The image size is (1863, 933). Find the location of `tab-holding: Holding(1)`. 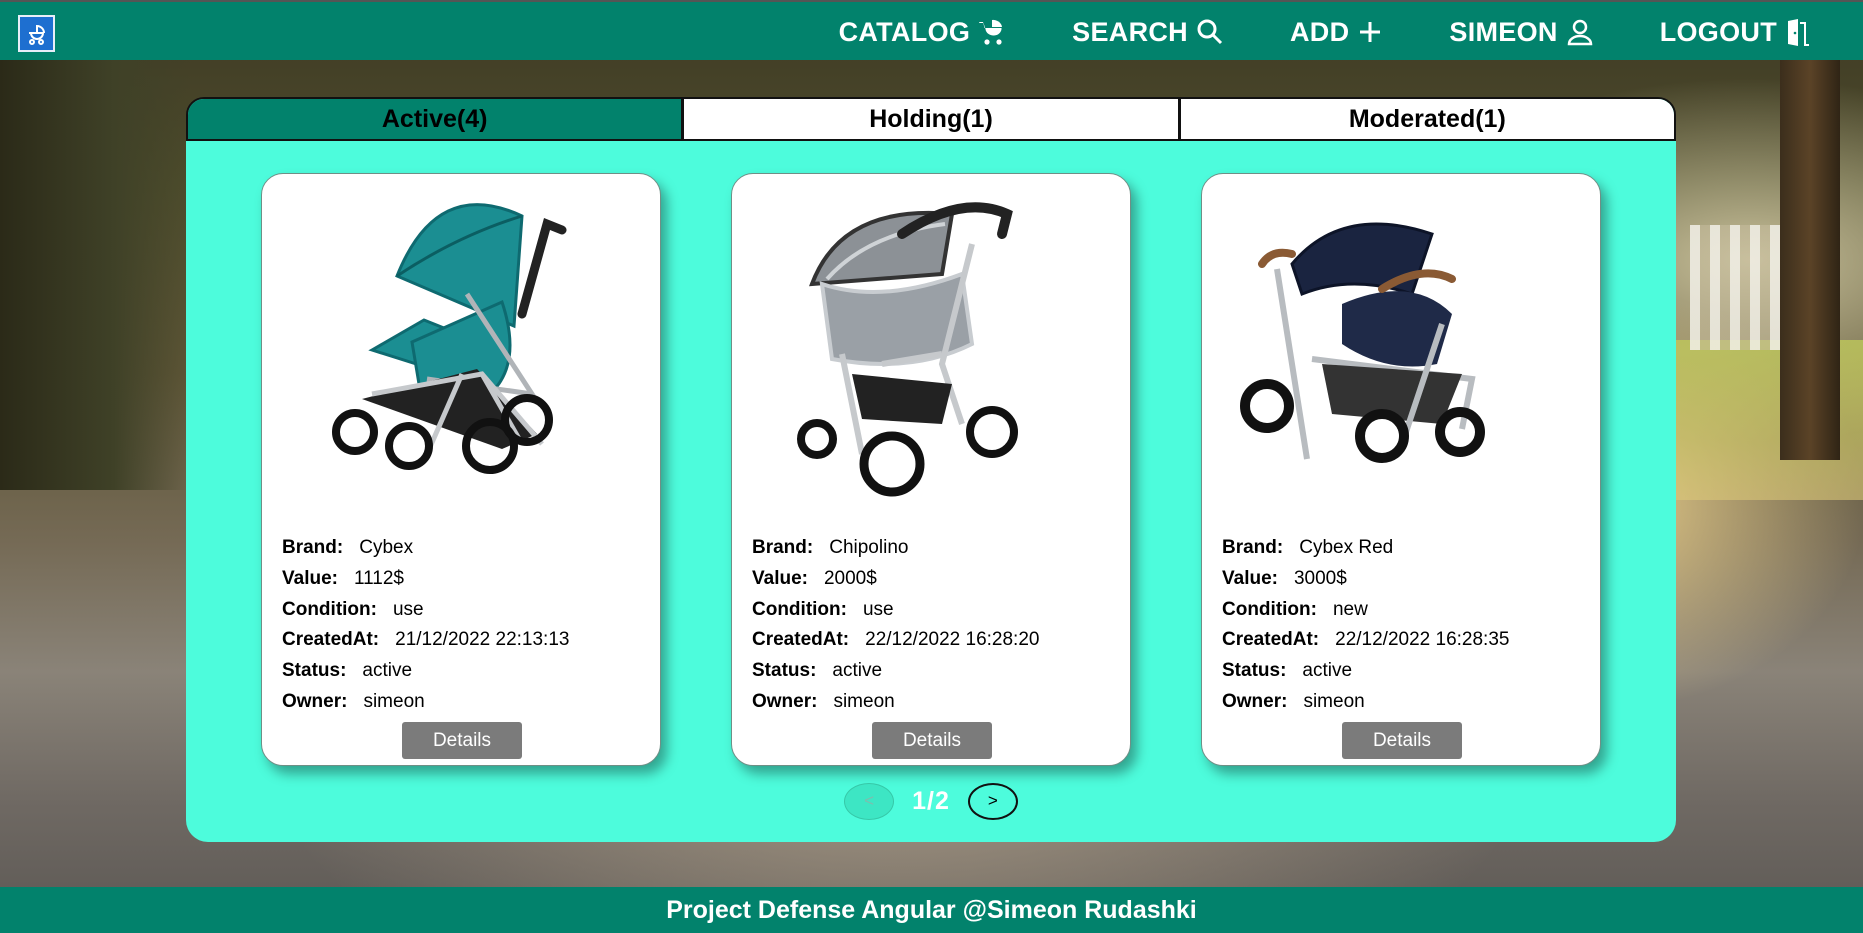

tab-holding: Holding(1) is located at coordinates (929, 119).